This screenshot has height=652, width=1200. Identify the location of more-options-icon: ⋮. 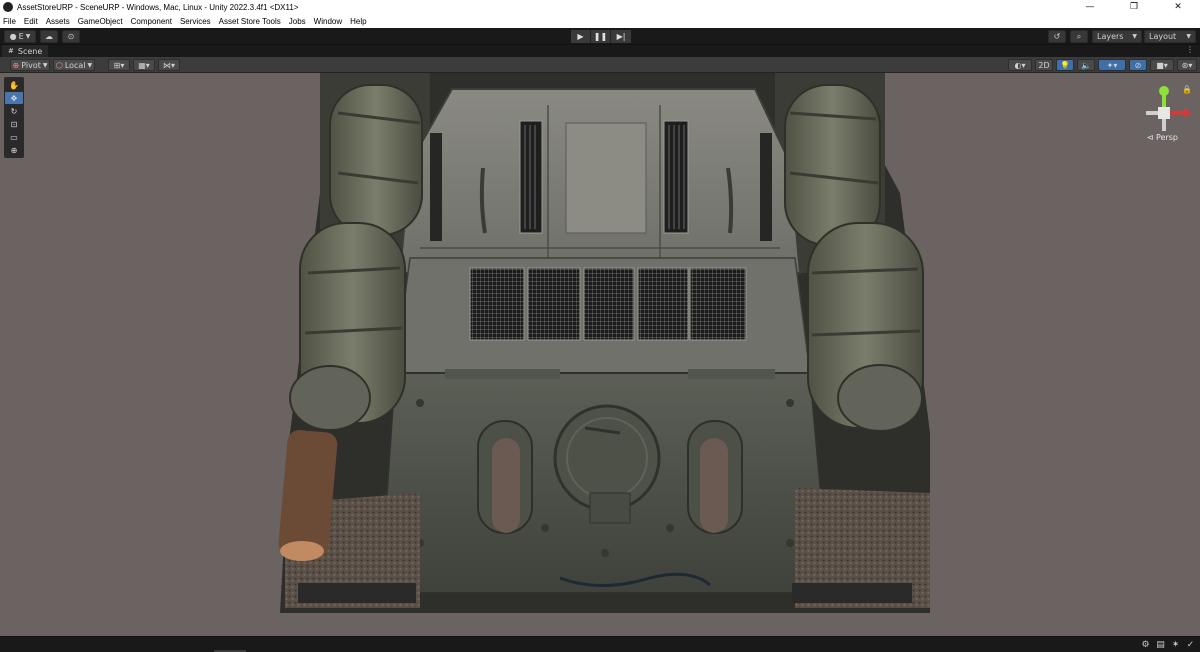
(1190, 49).